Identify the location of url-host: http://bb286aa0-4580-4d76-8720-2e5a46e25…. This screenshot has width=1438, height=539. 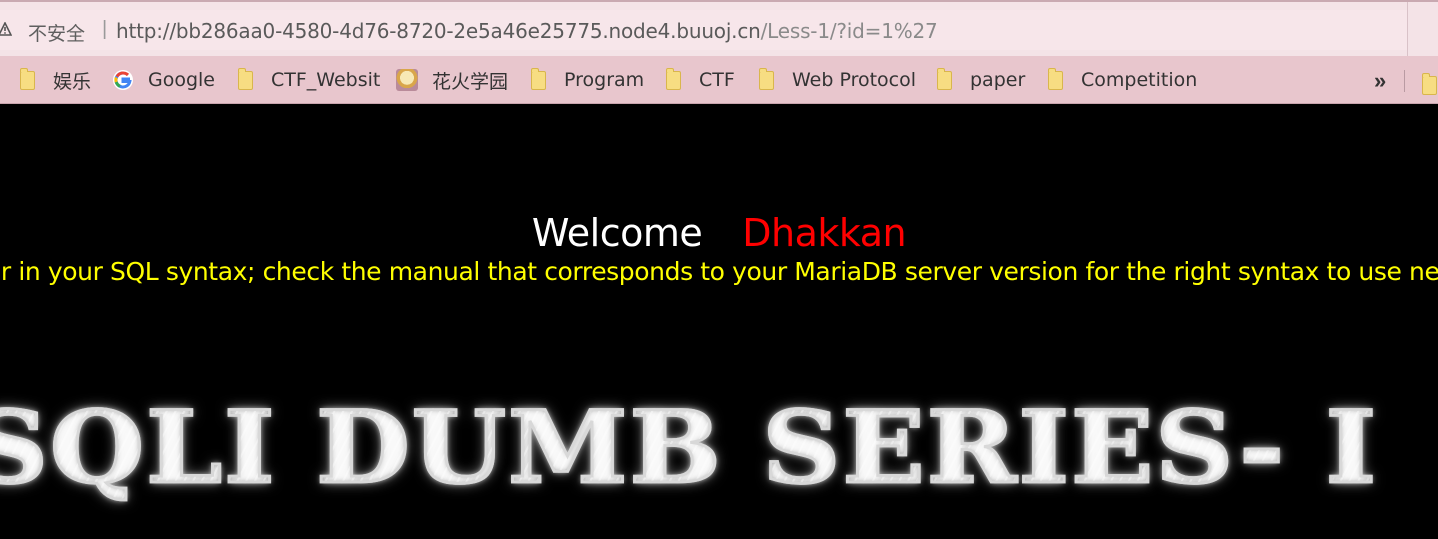
(438, 31).